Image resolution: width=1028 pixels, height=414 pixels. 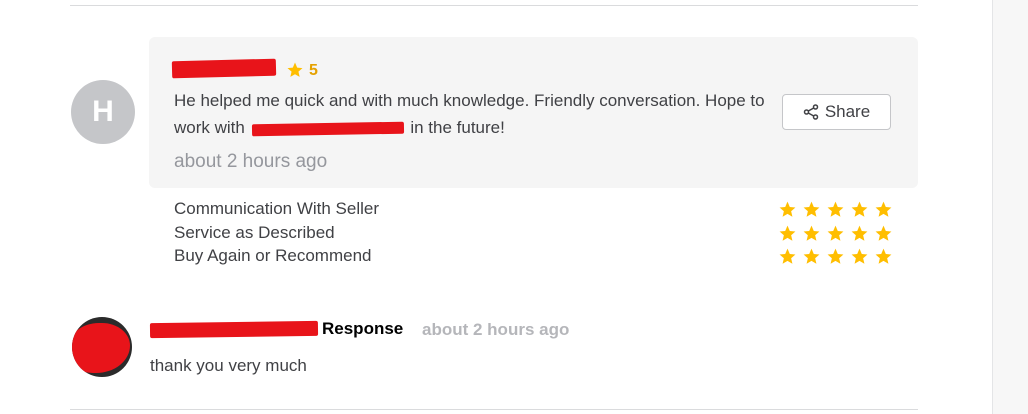 What do you see at coordinates (811, 112) in the screenshot?
I see `share-icon` at bounding box center [811, 112].